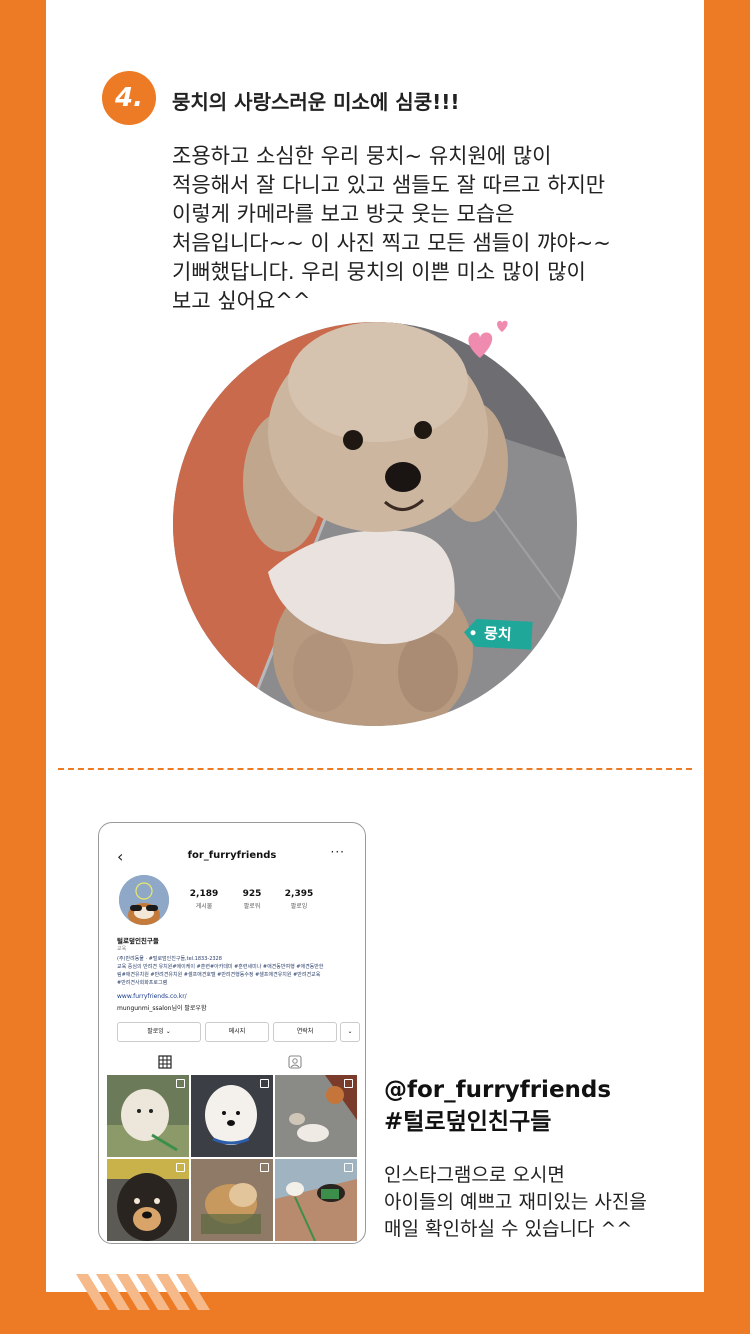 Image resolution: width=750 pixels, height=1334 pixels. I want to click on bio-category: 교육, so click(122, 949).